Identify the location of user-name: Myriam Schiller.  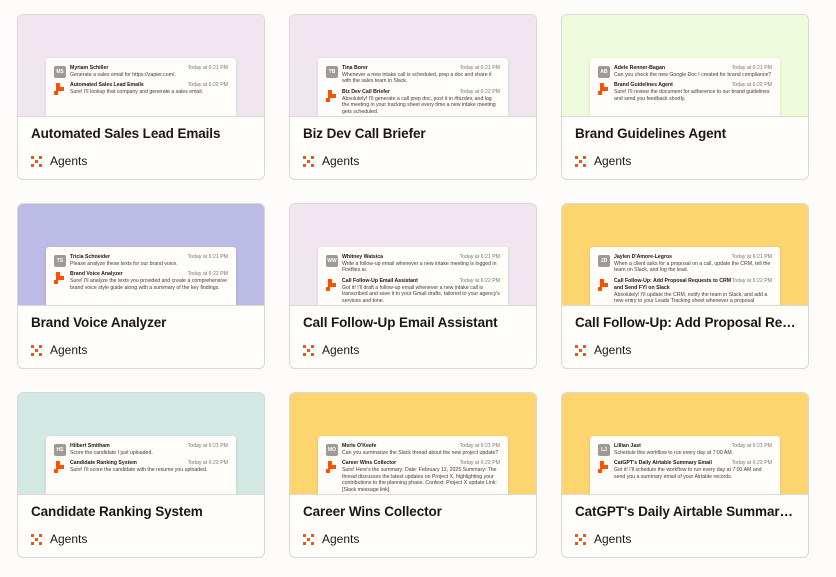
(89, 68).